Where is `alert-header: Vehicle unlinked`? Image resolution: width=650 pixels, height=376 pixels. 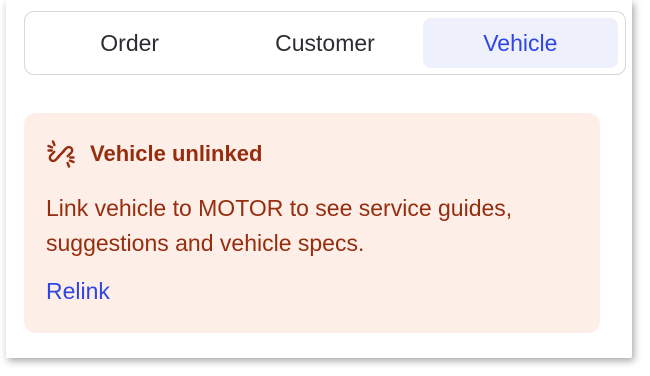 alert-header: Vehicle unlinked is located at coordinates (154, 154).